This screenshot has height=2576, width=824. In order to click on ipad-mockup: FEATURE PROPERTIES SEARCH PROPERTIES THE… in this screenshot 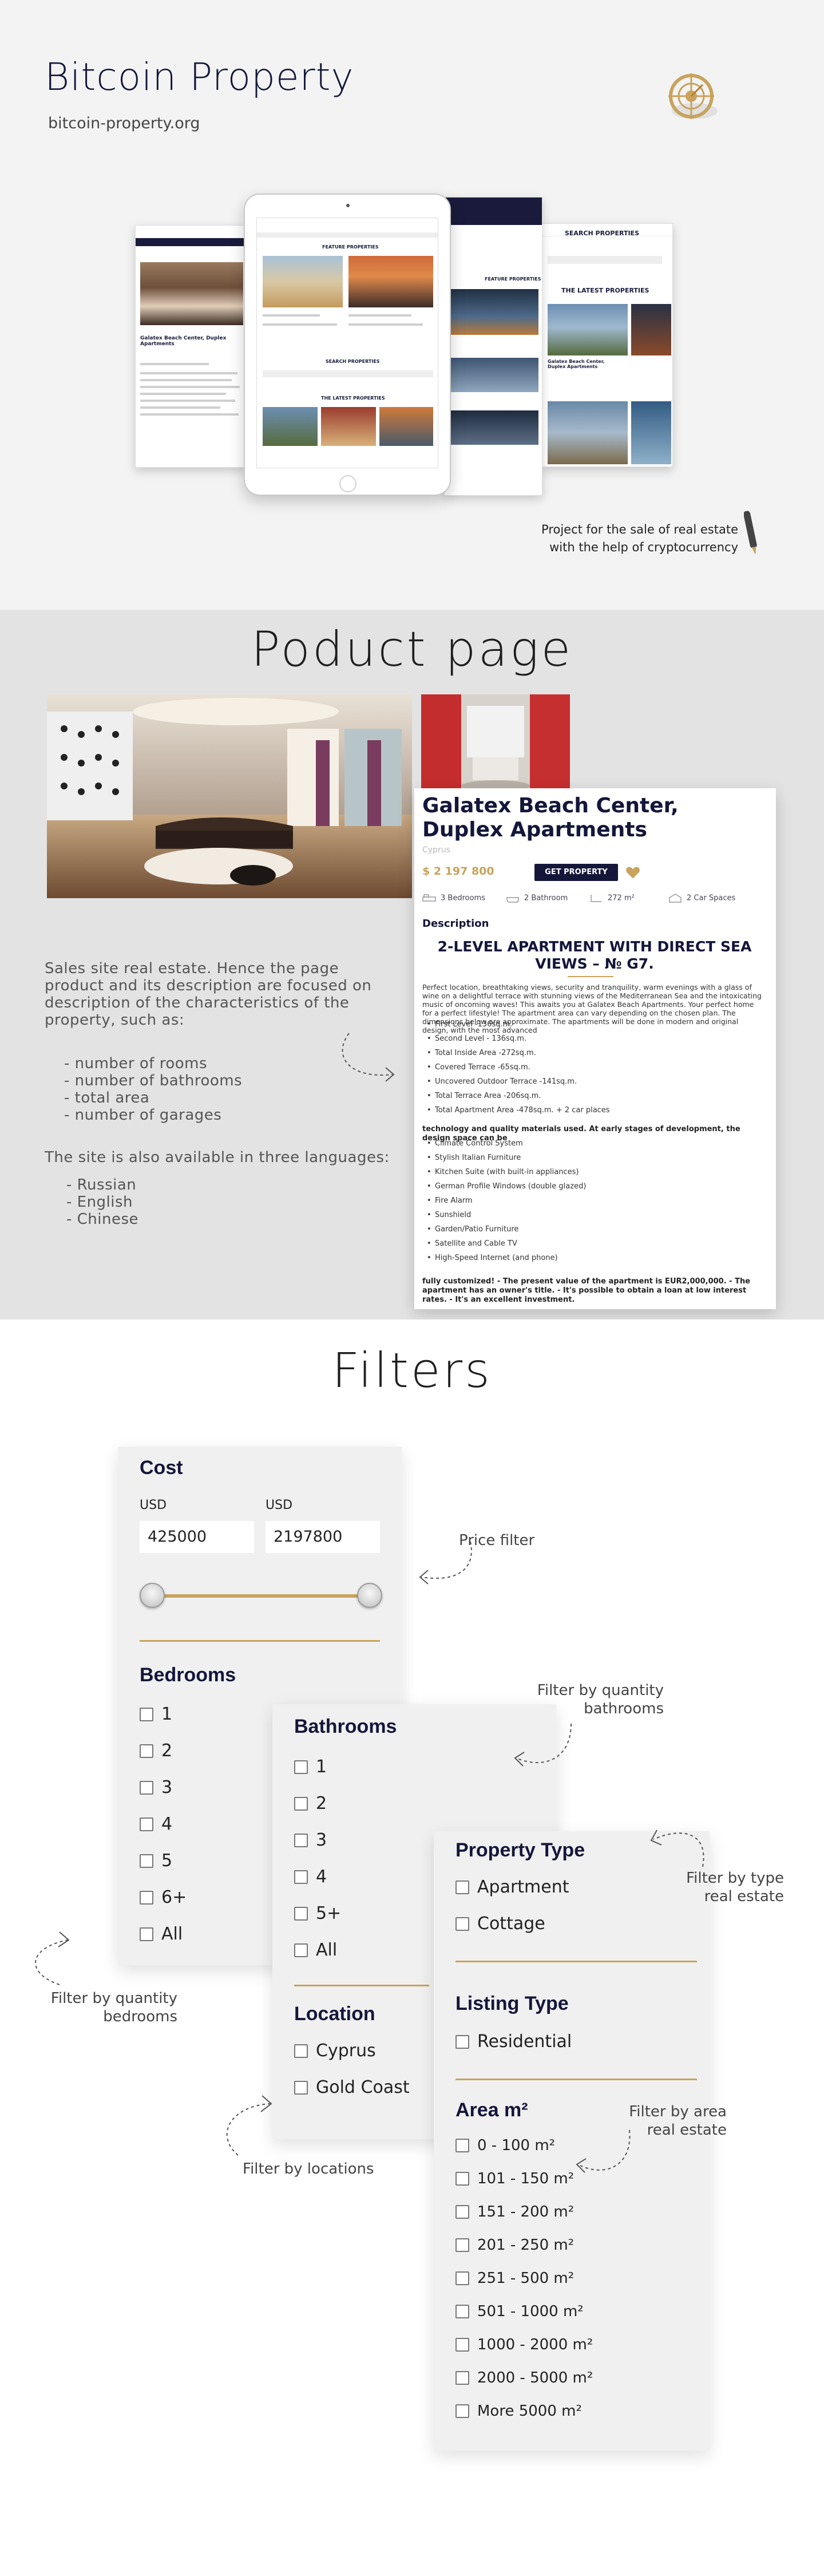, I will do `click(347, 344)`.